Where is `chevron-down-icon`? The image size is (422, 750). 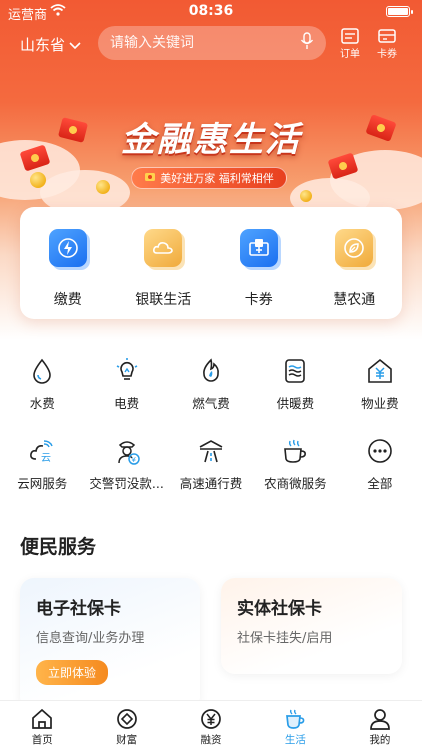
chevron-down-icon is located at coordinates (75, 45).